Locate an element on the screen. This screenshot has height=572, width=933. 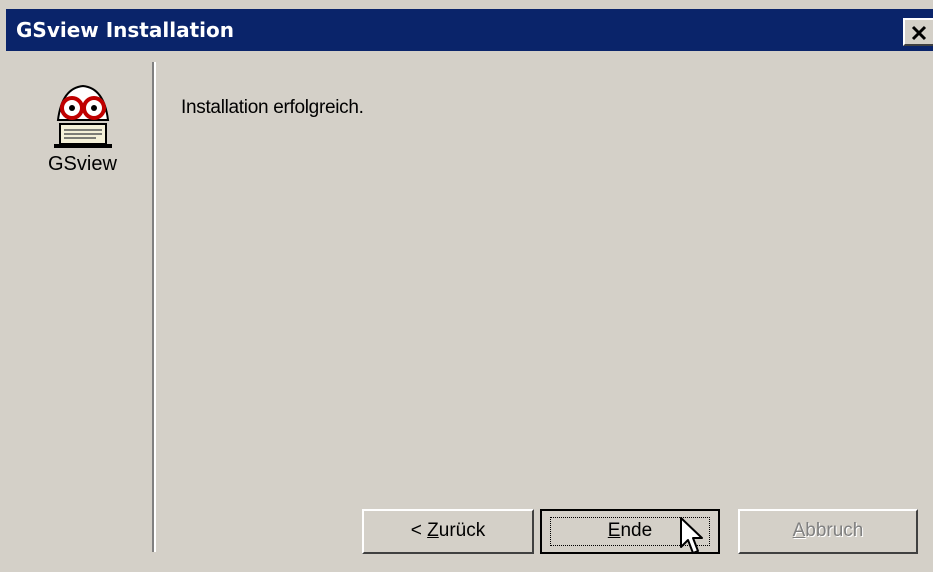
status-message: Installation erfolgreich. is located at coordinates (272, 107).